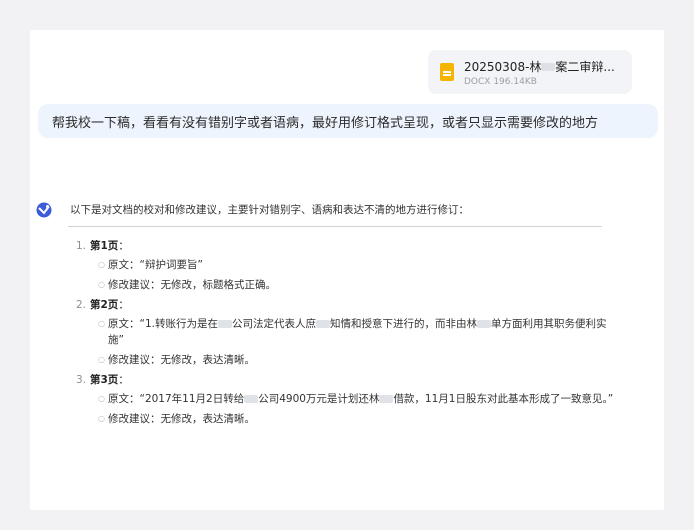 Image resolution: width=694 pixels, height=530 pixels. What do you see at coordinates (335, 226) in the screenshot?
I see `divider` at bounding box center [335, 226].